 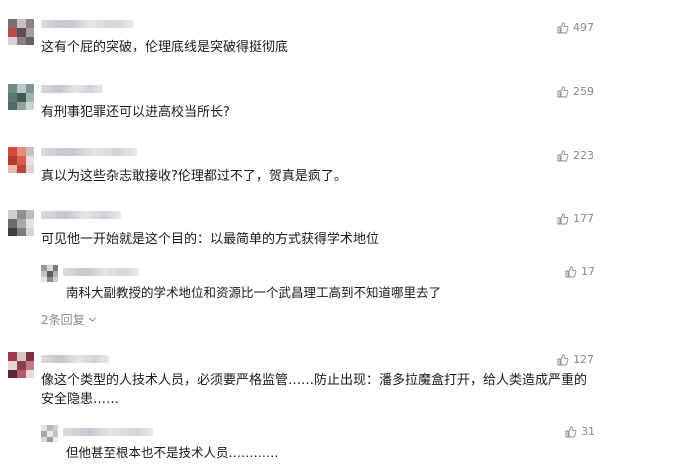 I want to click on like-button: 31, so click(x=580, y=431).